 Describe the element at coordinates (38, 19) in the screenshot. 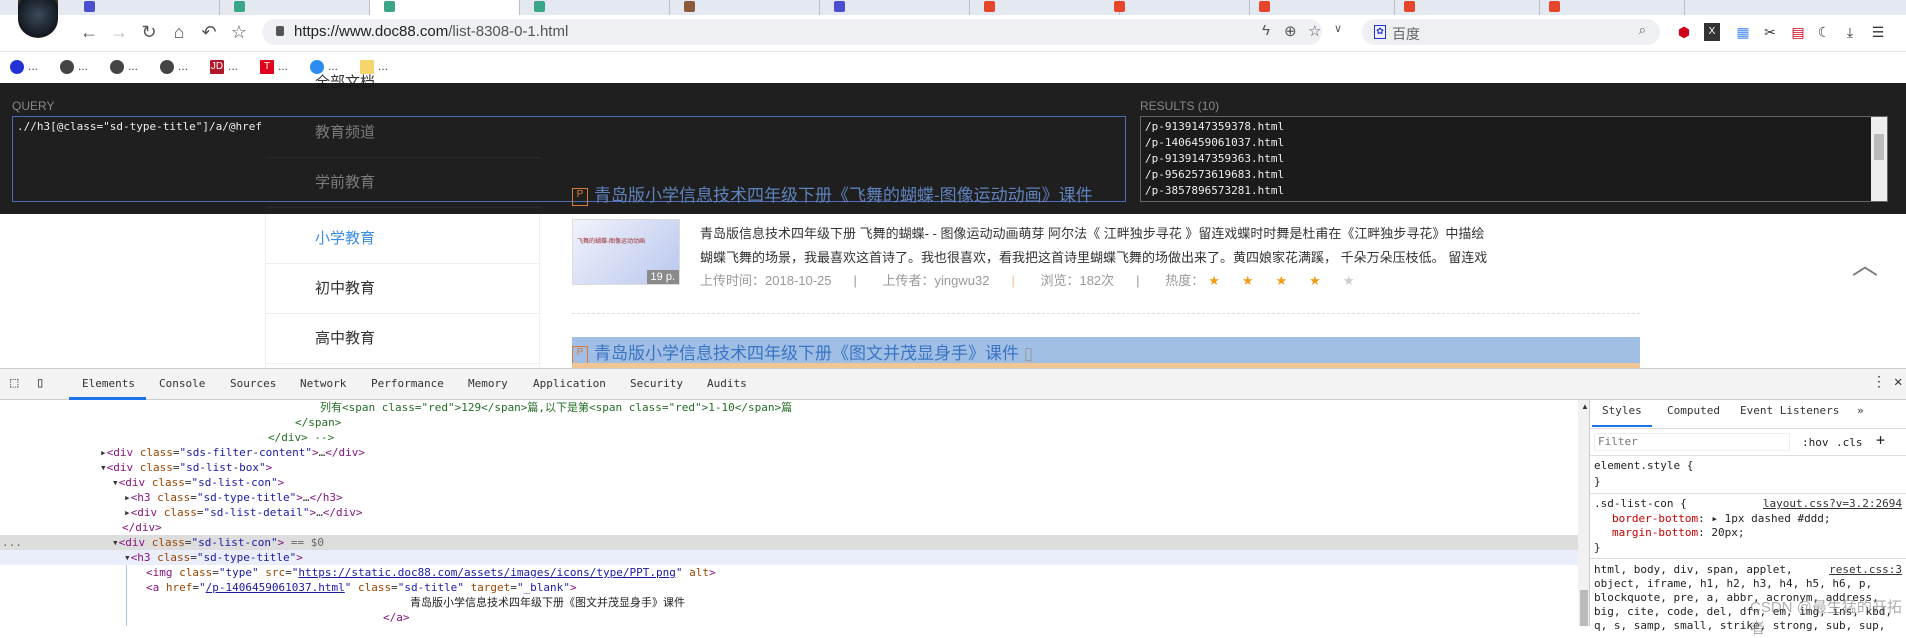

I see `profile-avatar` at that location.